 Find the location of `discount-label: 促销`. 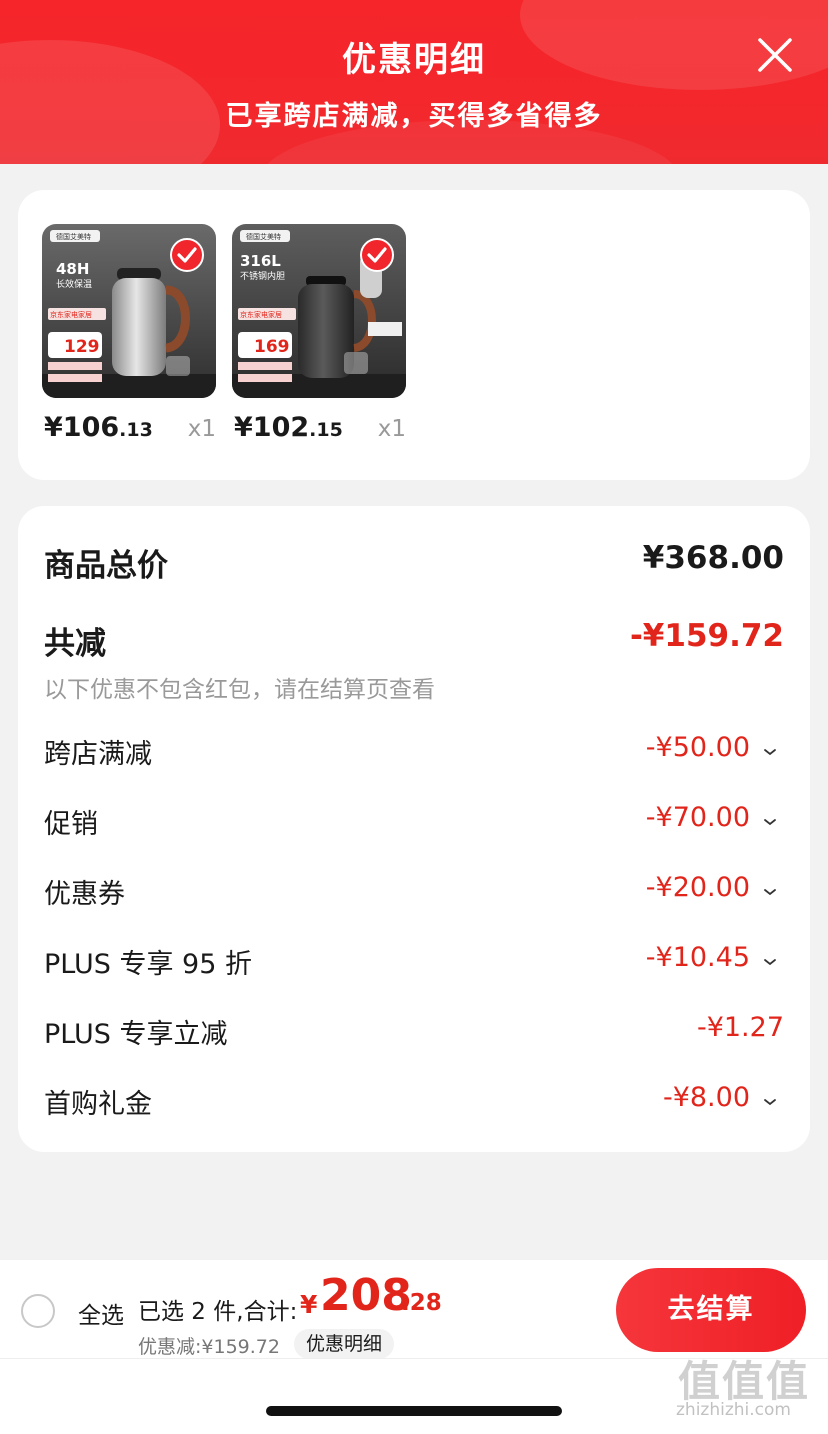

discount-label: 促销 is located at coordinates (71, 824).